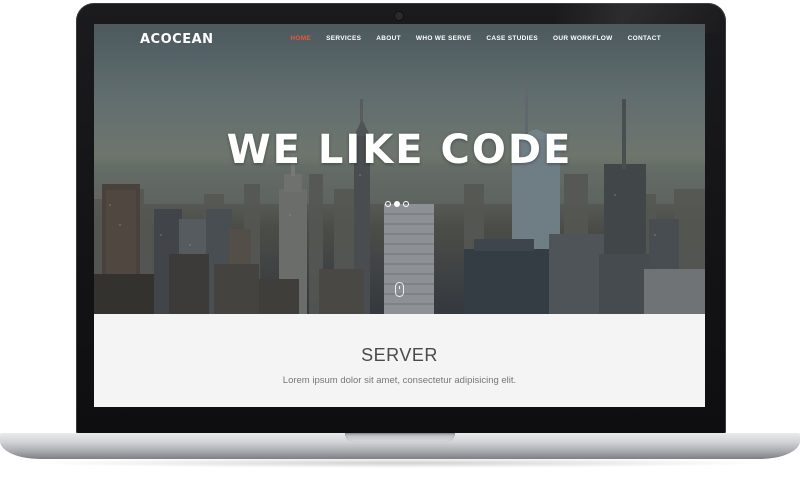 Image resolution: width=800 pixels, height=478 pixels. Describe the element at coordinates (444, 38) in the screenshot. I see `nav-item-who-we-serve: WHO WE SERVE` at that location.